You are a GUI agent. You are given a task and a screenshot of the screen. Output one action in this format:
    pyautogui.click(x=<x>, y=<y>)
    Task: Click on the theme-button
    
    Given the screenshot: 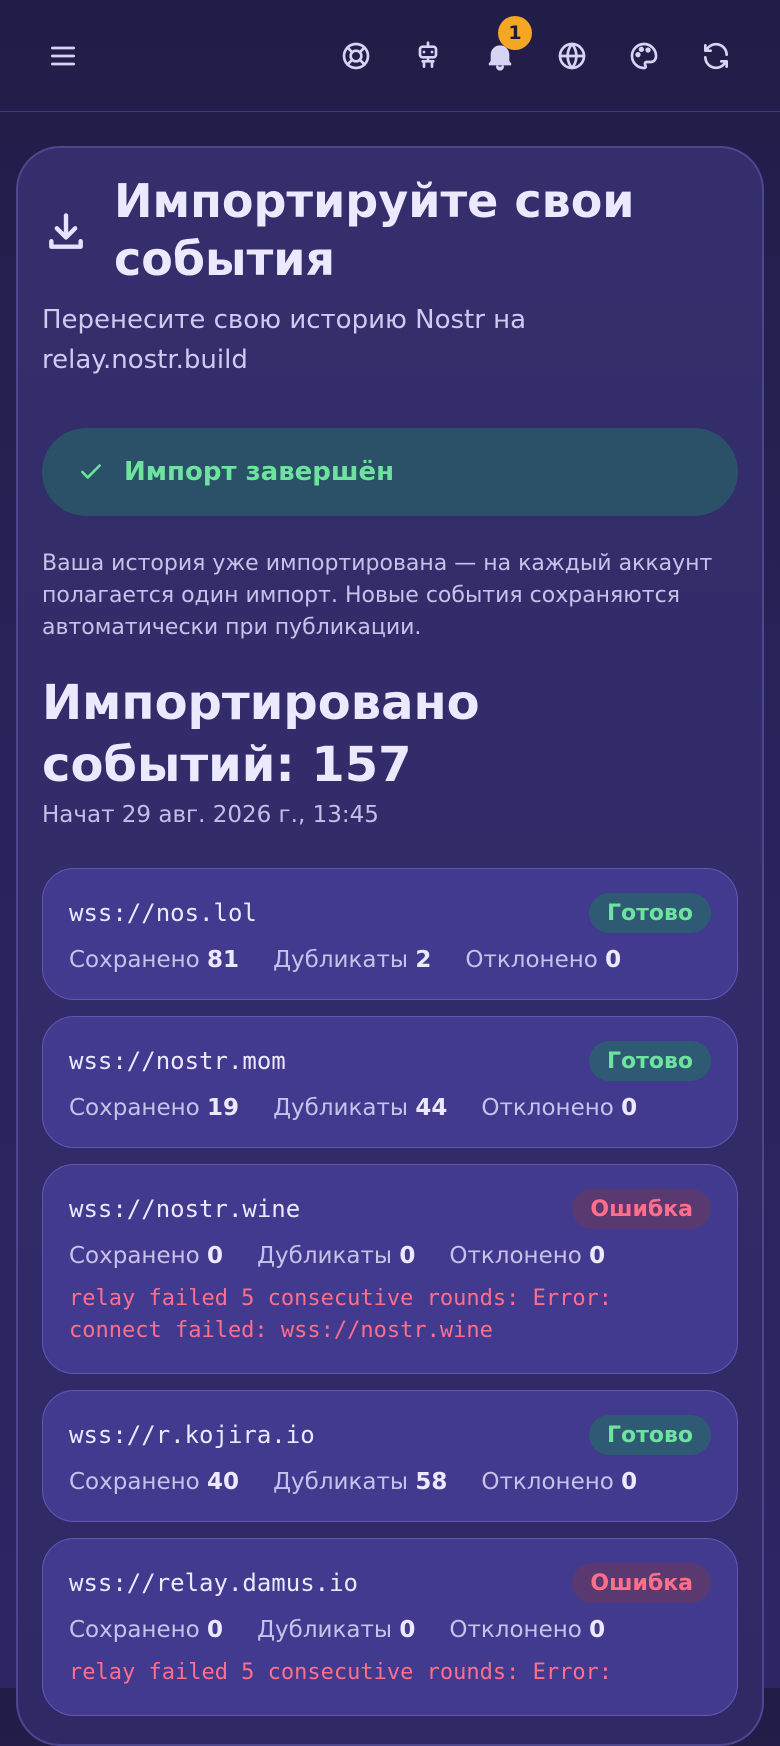 What is the action you would take?
    pyautogui.click(x=644, y=56)
    